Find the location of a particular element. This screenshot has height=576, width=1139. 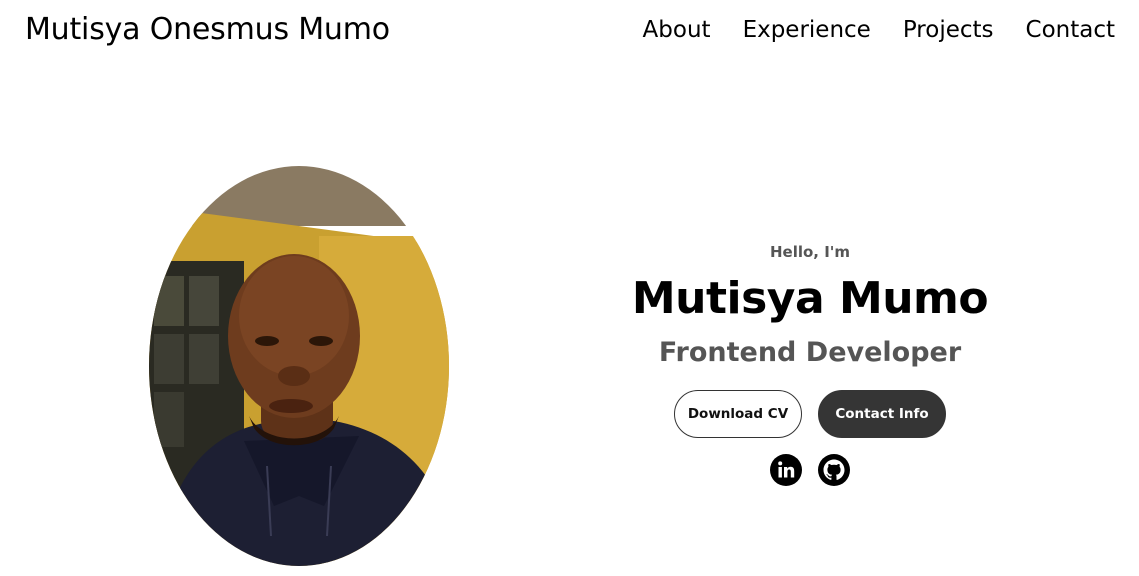

hero-name: Mutisya Mumo is located at coordinates (810, 298).